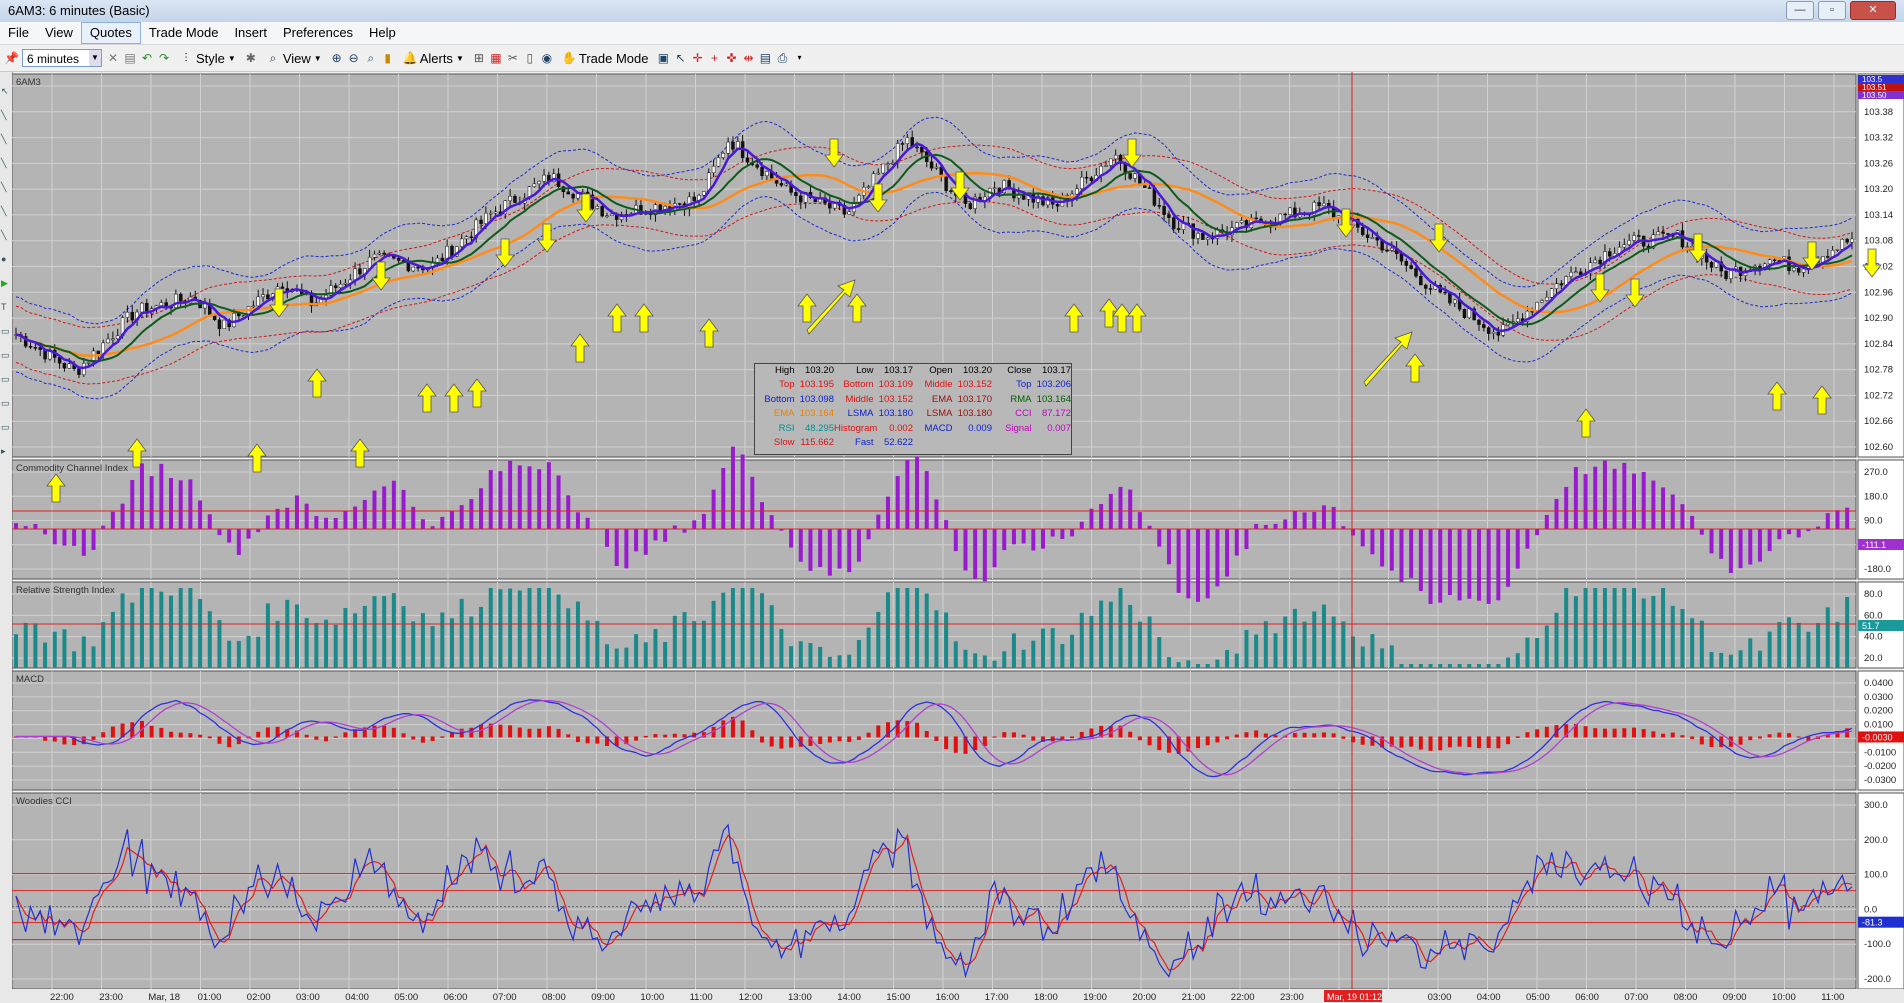 The image size is (1904, 1003). What do you see at coordinates (207, 58) in the screenshot?
I see `style-button: ⫶ Style ▼` at bounding box center [207, 58].